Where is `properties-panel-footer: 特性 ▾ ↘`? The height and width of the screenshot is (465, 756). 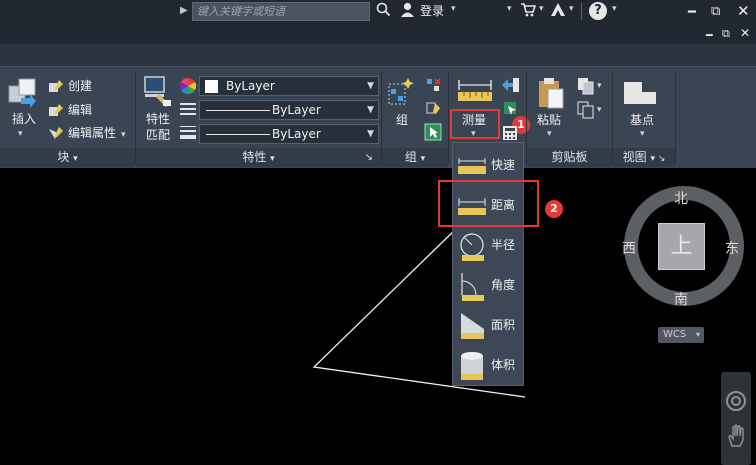 properties-panel-footer: 特性 ▾ ↘ is located at coordinates (258, 157).